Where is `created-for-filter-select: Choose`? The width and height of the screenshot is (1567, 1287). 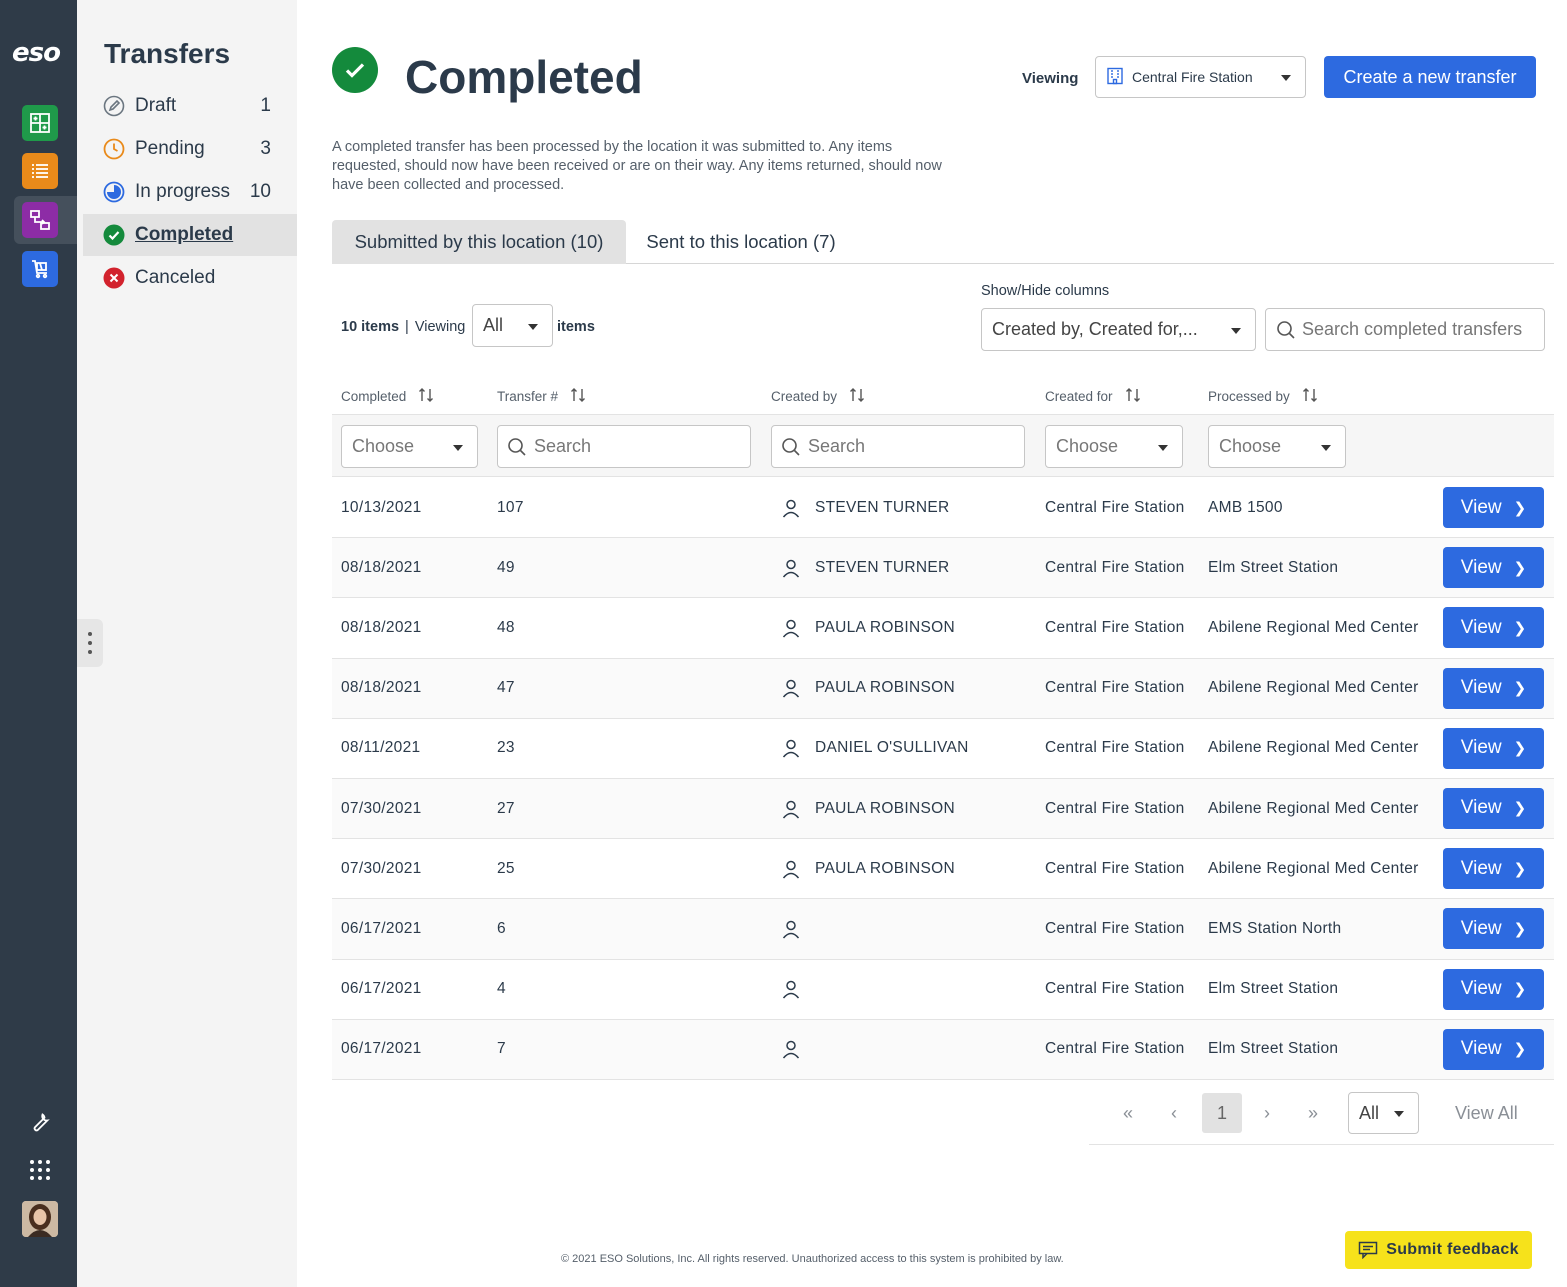
created-for-filter-select: Choose is located at coordinates (1114, 446).